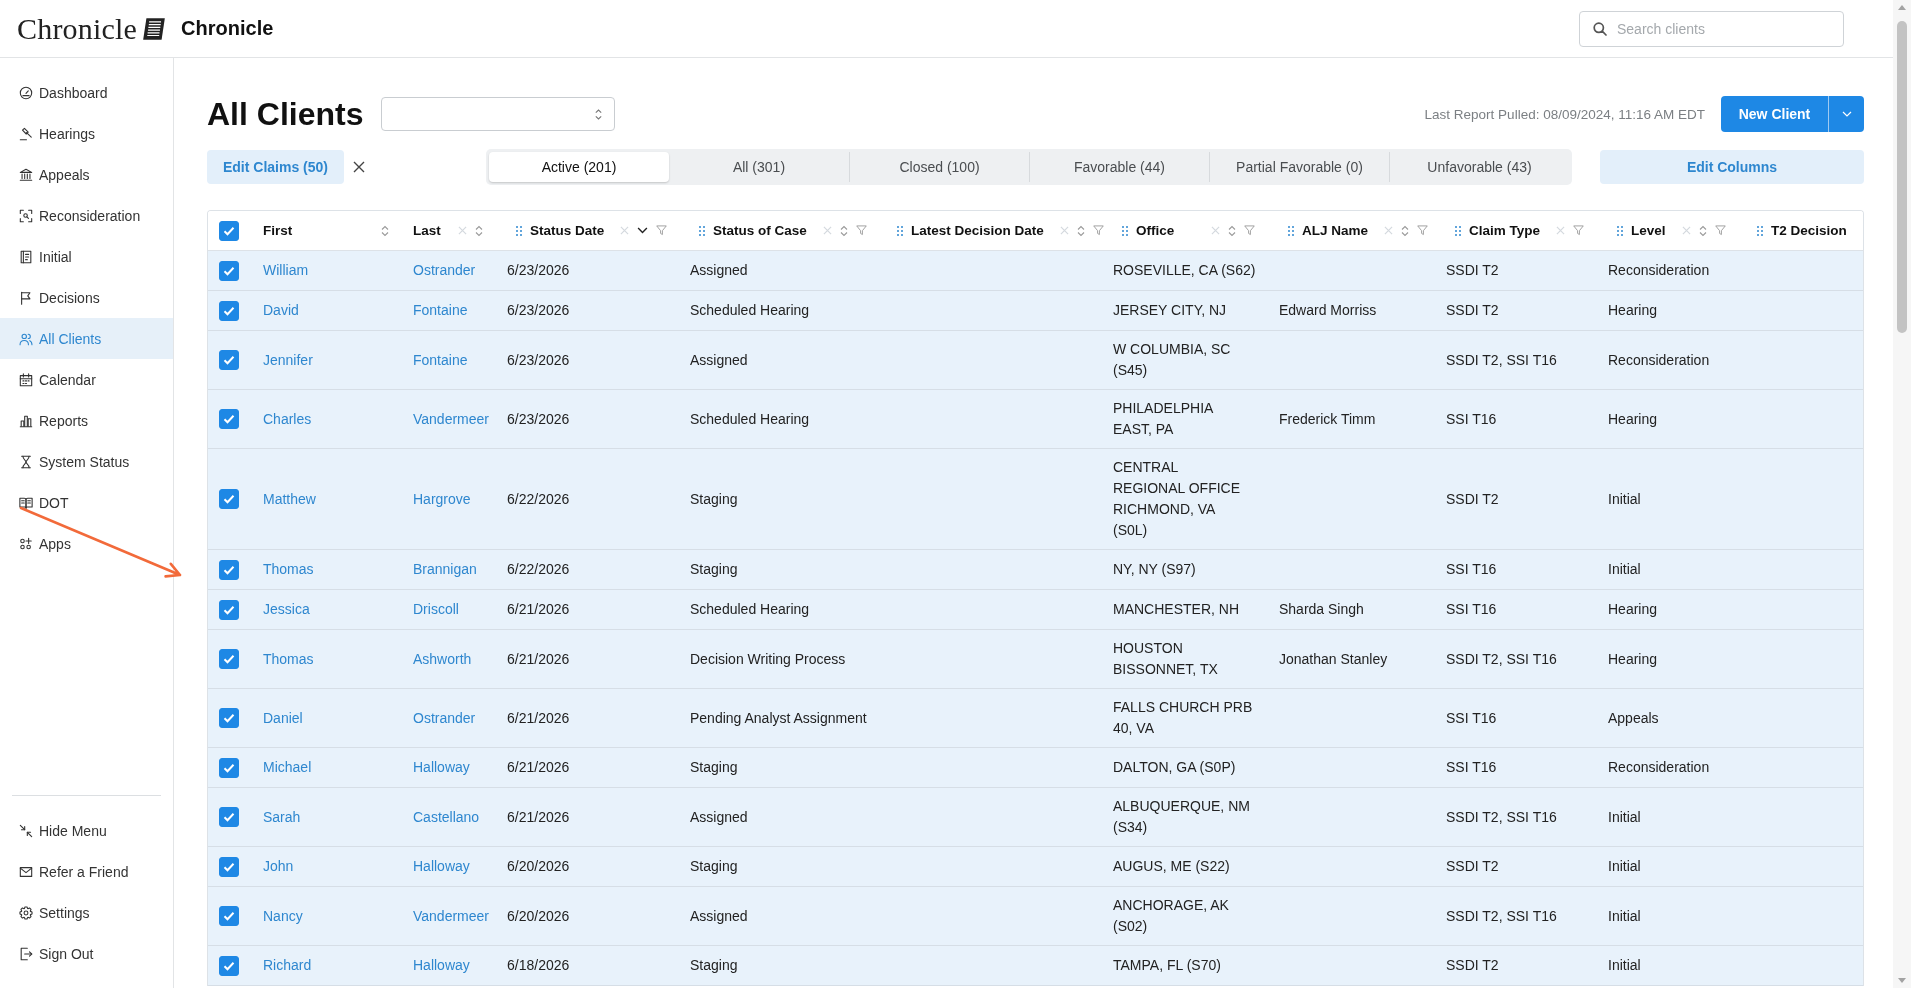 This screenshot has height=988, width=1911. I want to click on column-heading: Office, so click(1155, 230).